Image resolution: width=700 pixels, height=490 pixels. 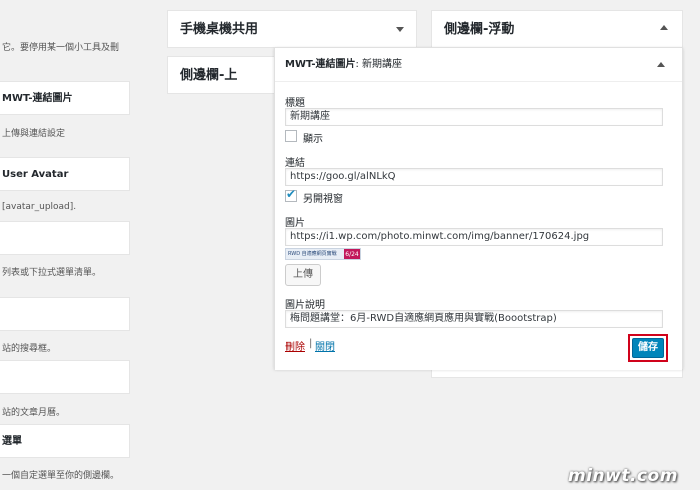 What do you see at coordinates (352, 254) in the screenshot?
I see `banner-date: 6/24` at bounding box center [352, 254].